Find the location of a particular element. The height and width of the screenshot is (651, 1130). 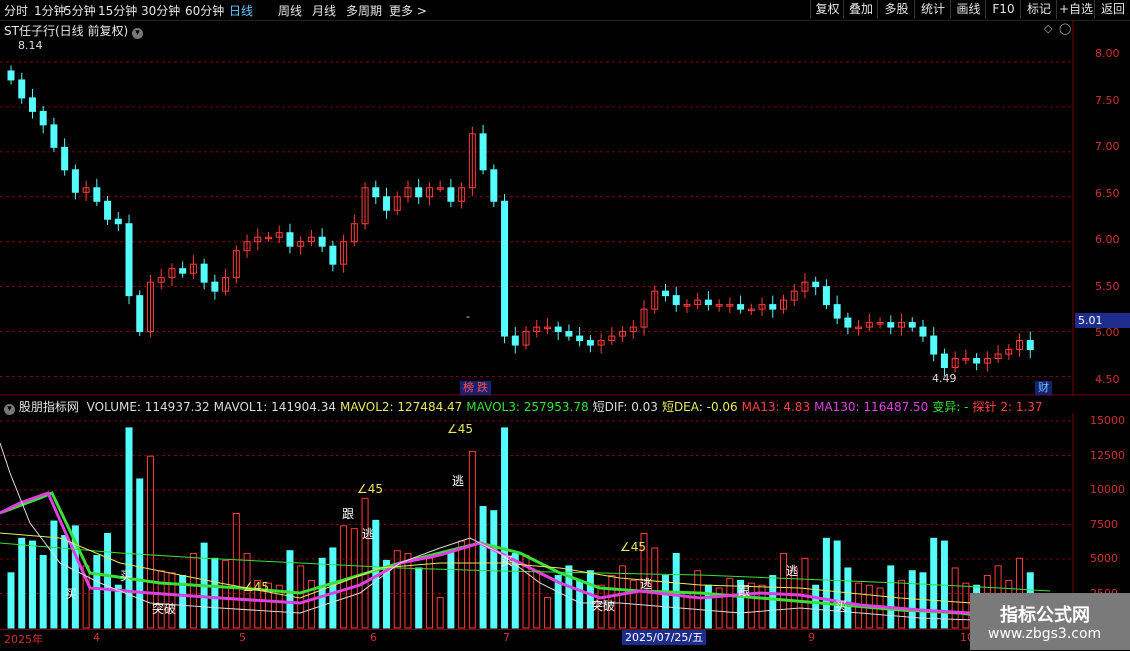

toolbar-button-1: 叠加 is located at coordinates (860, 9).